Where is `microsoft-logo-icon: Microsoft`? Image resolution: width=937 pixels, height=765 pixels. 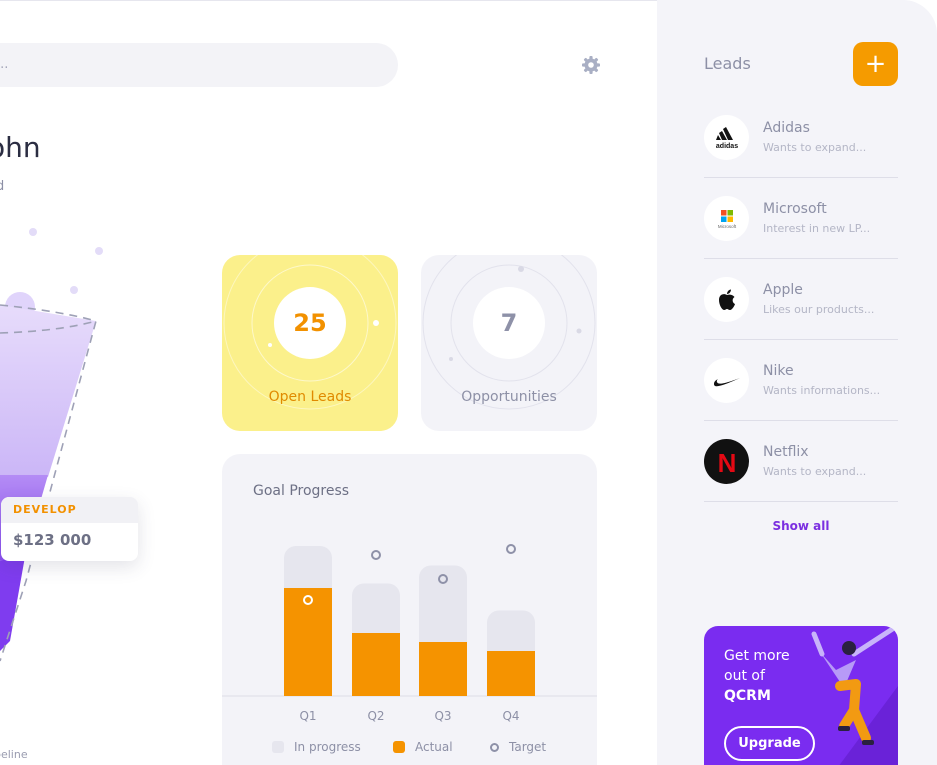
microsoft-logo-icon: Microsoft is located at coordinates (726, 218).